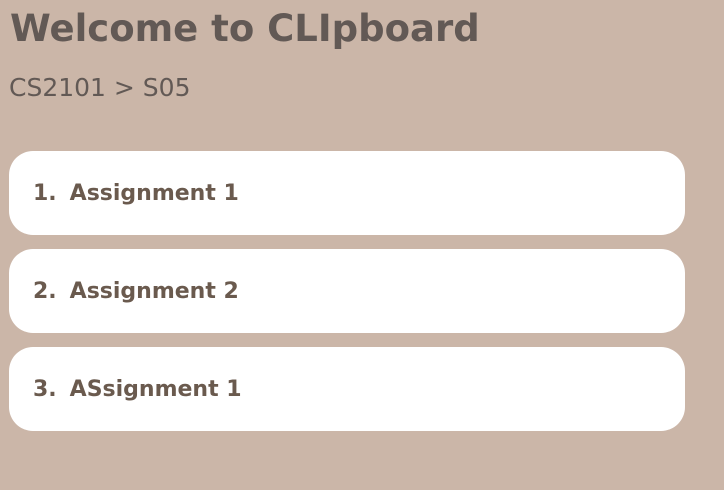 The height and width of the screenshot is (490, 724). Describe the element at coordinates (100, 87) in the screenshot. I see `breadcrumb: CS2101 > S05` at that location.